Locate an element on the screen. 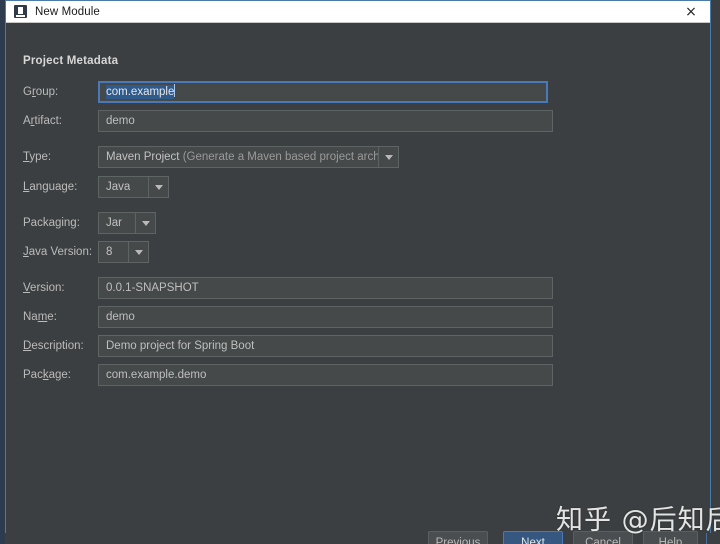  group-input: com.example is located at coordinates (323, 92).